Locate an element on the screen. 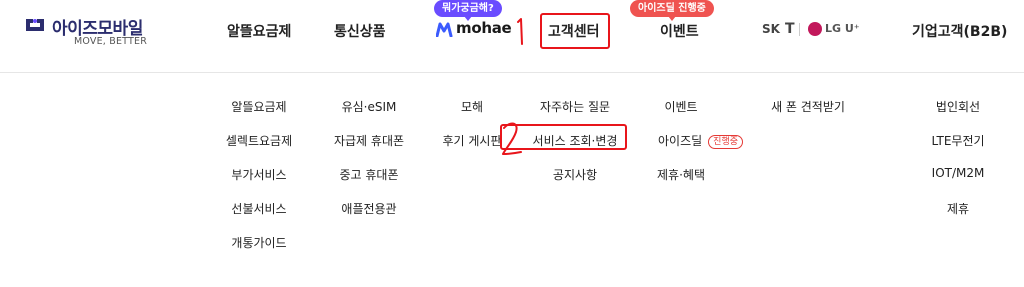 The image size is (1024, 287). carrier-divider is located at coordinates (799, 29).